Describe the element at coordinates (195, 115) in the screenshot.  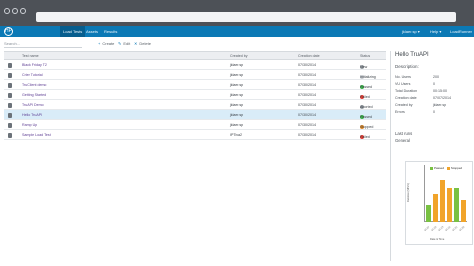
I see `table-row: Hello TruAPI jklaer.sp 07/30/2014 Passed` at that location.